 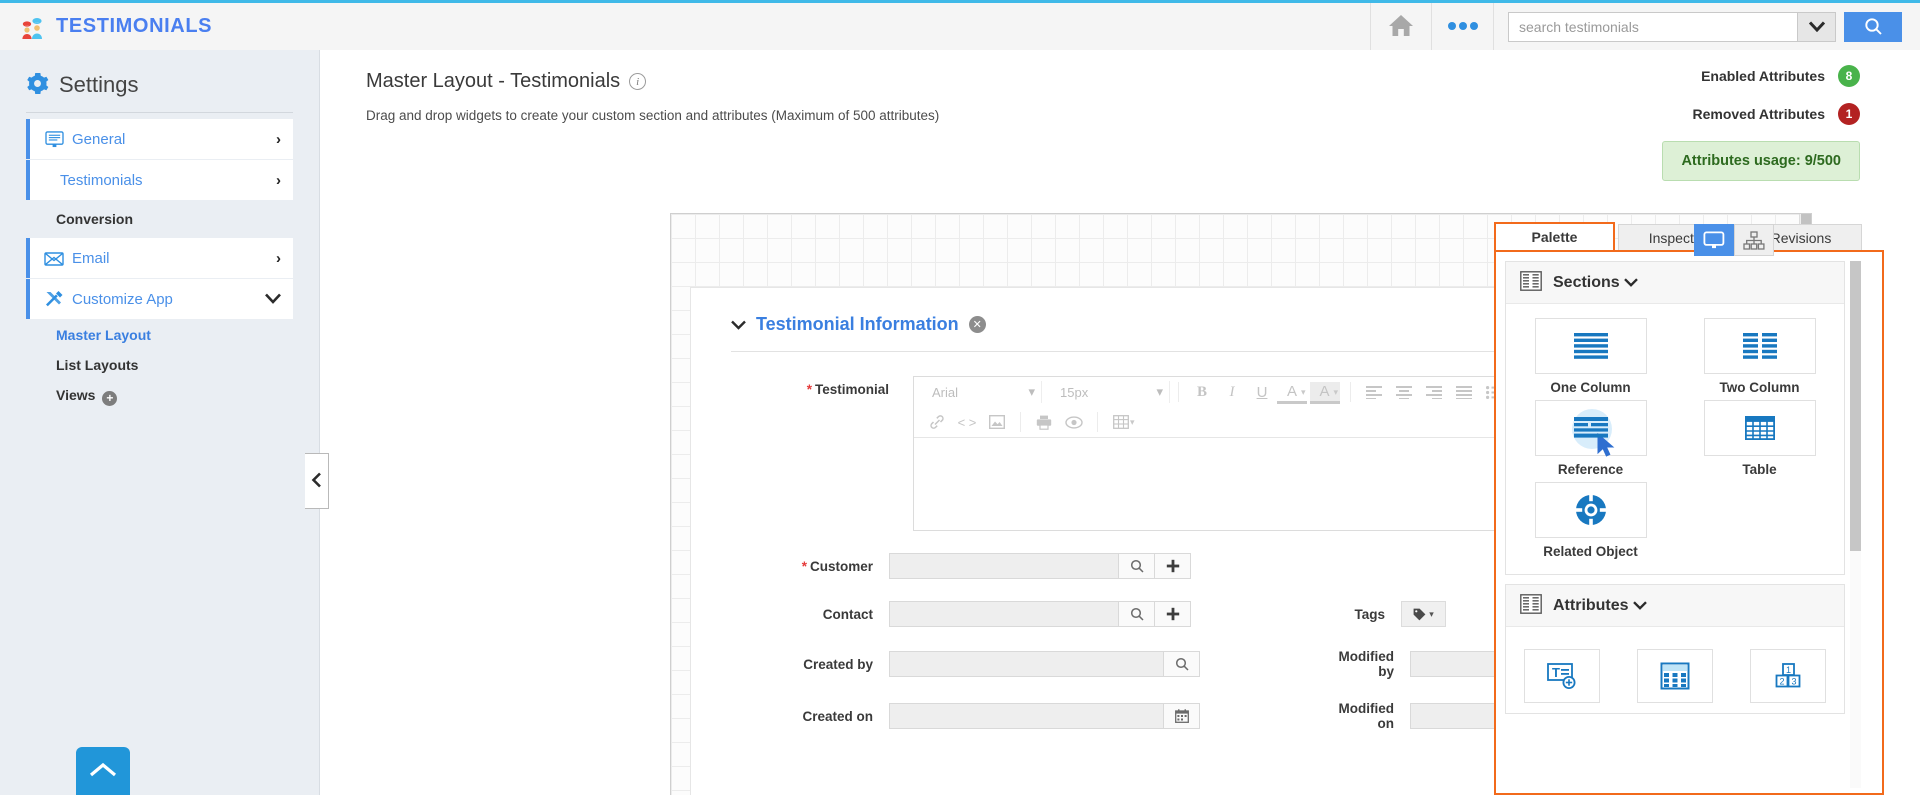 I want to click on underline-icon: U, so click(x=1262, y=392).